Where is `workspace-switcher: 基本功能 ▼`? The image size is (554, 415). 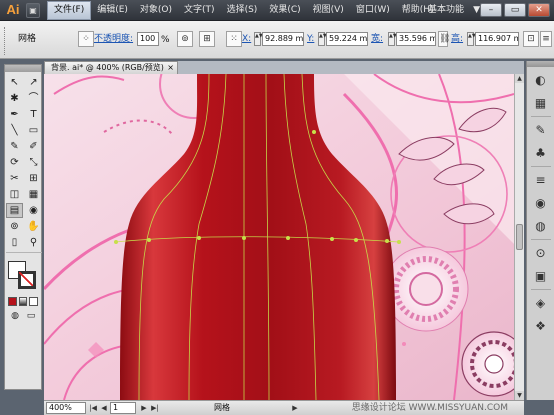
workspace-switcher: 基本功能 ▼ is located at coordinates (455, 10).